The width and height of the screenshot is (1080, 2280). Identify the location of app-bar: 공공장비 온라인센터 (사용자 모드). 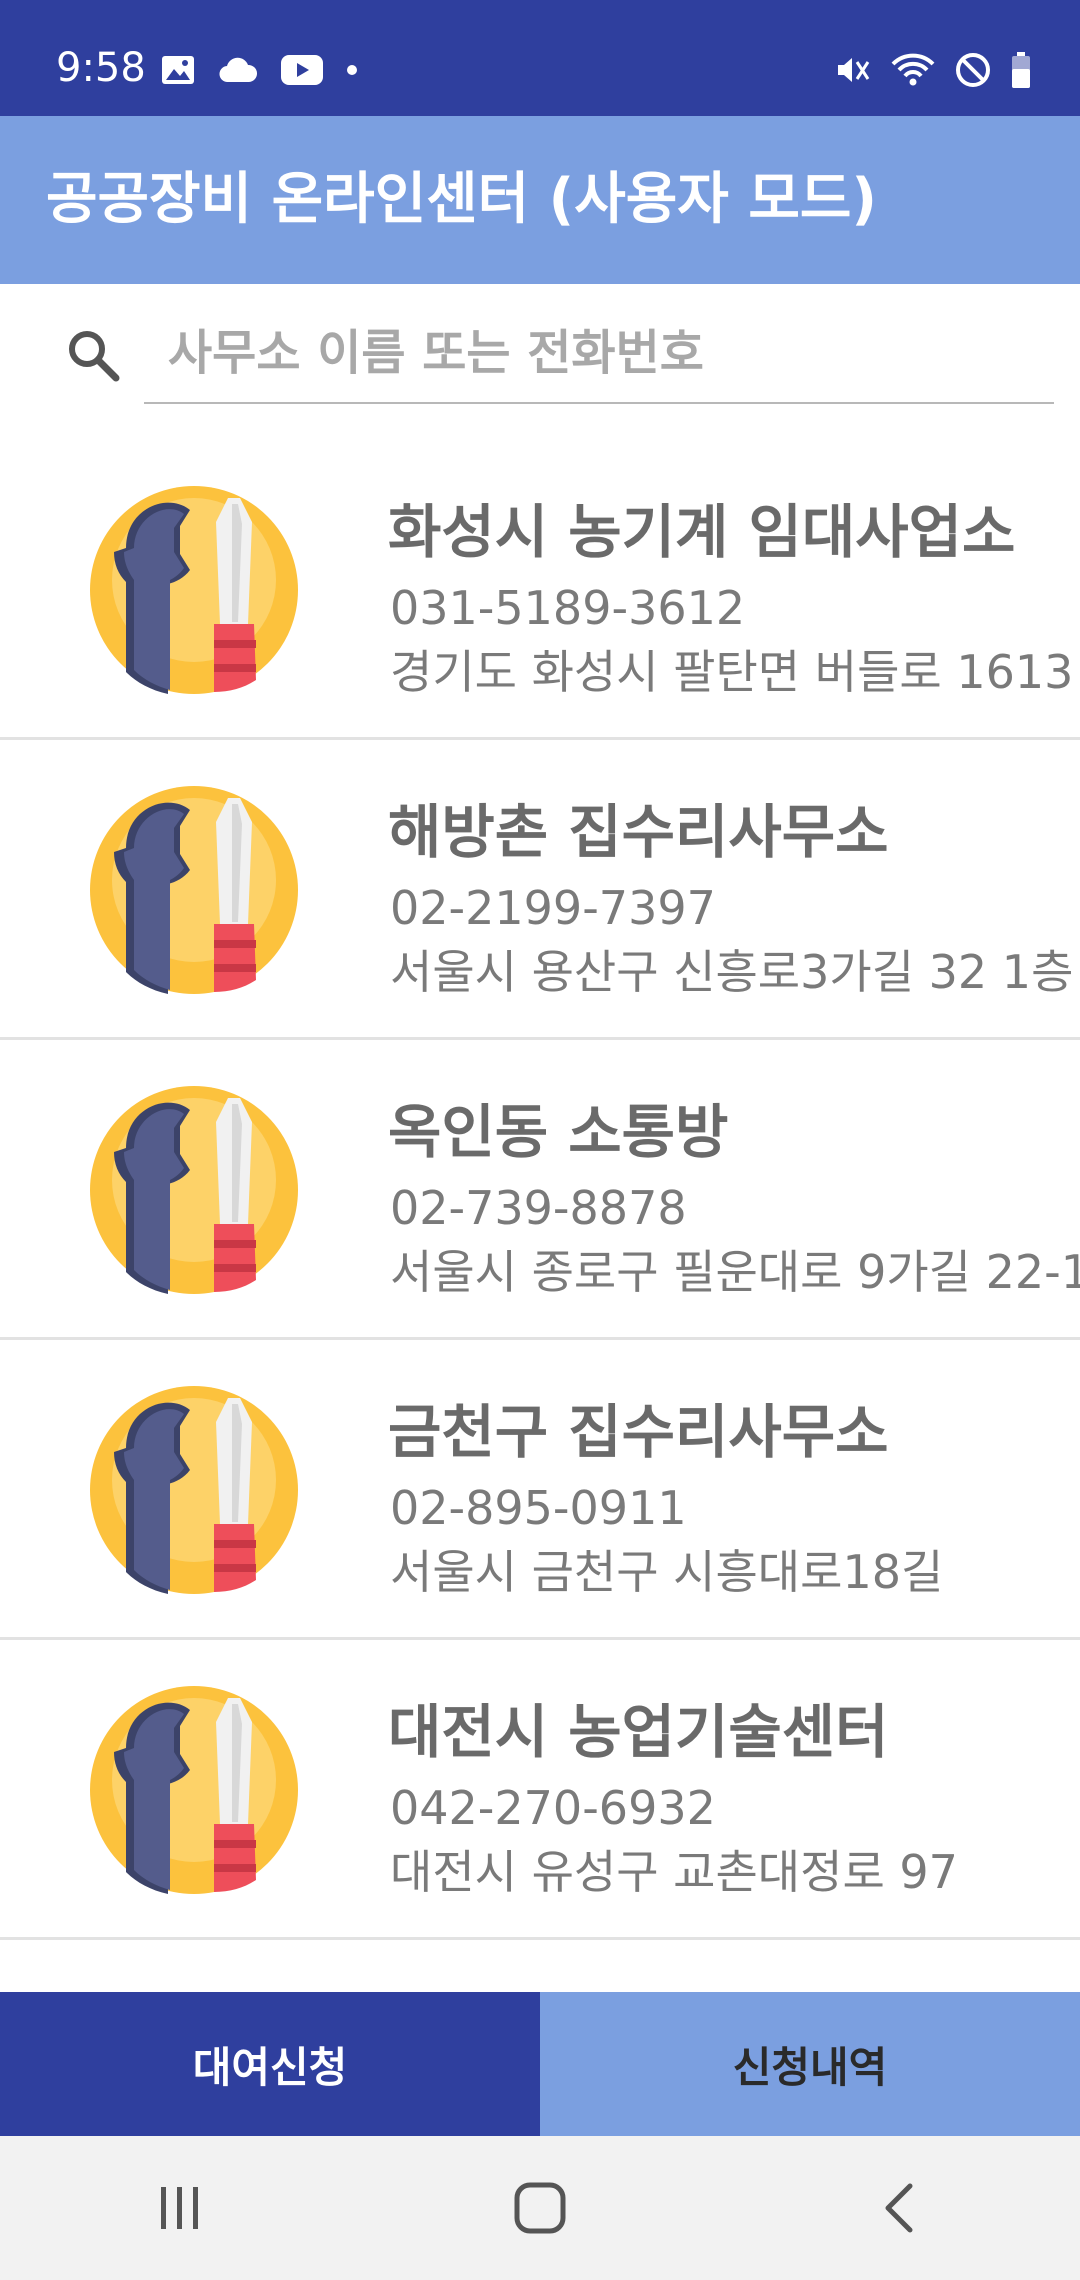
(540, 200).